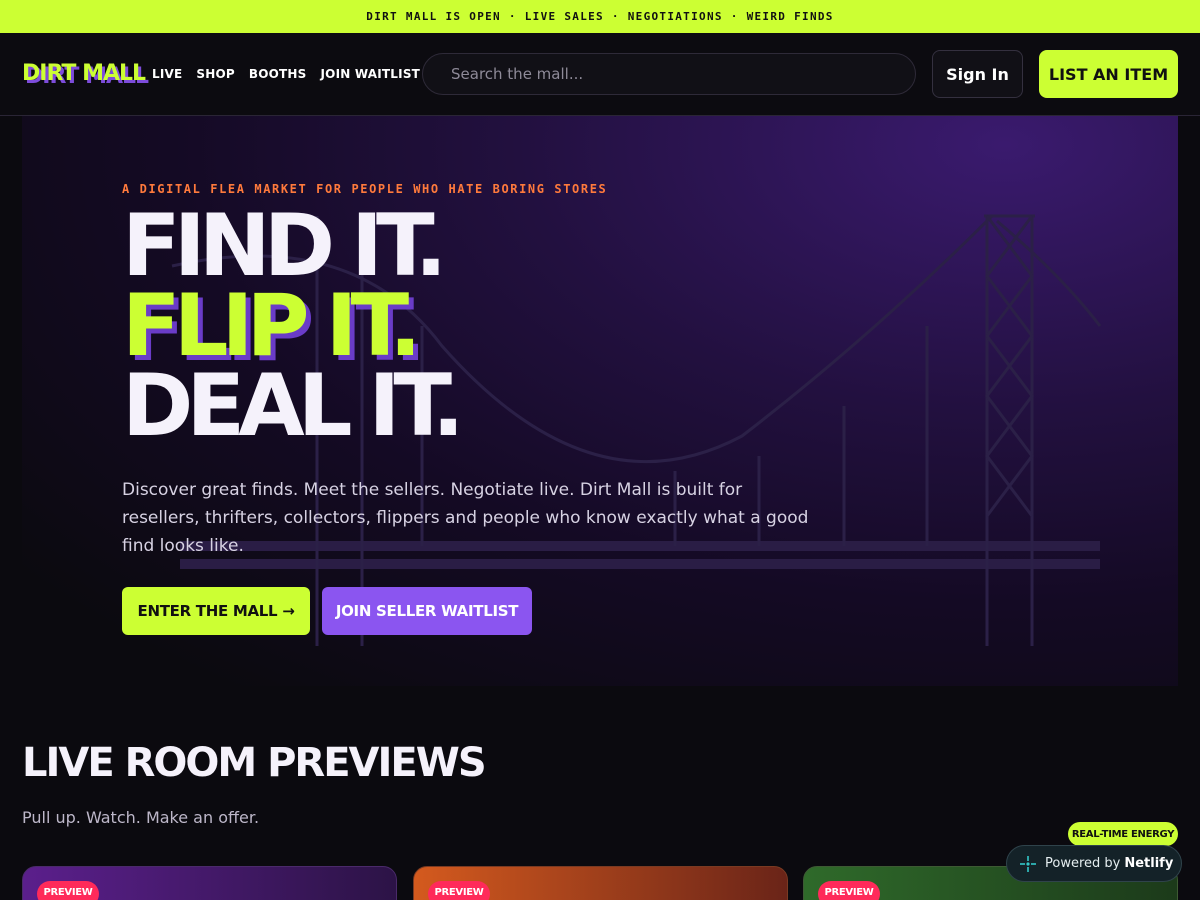 Image resolution: width=1200 pixels, height=900 pixels. I want to click on headline-line-3: DEAL IT., so click(293, 406).